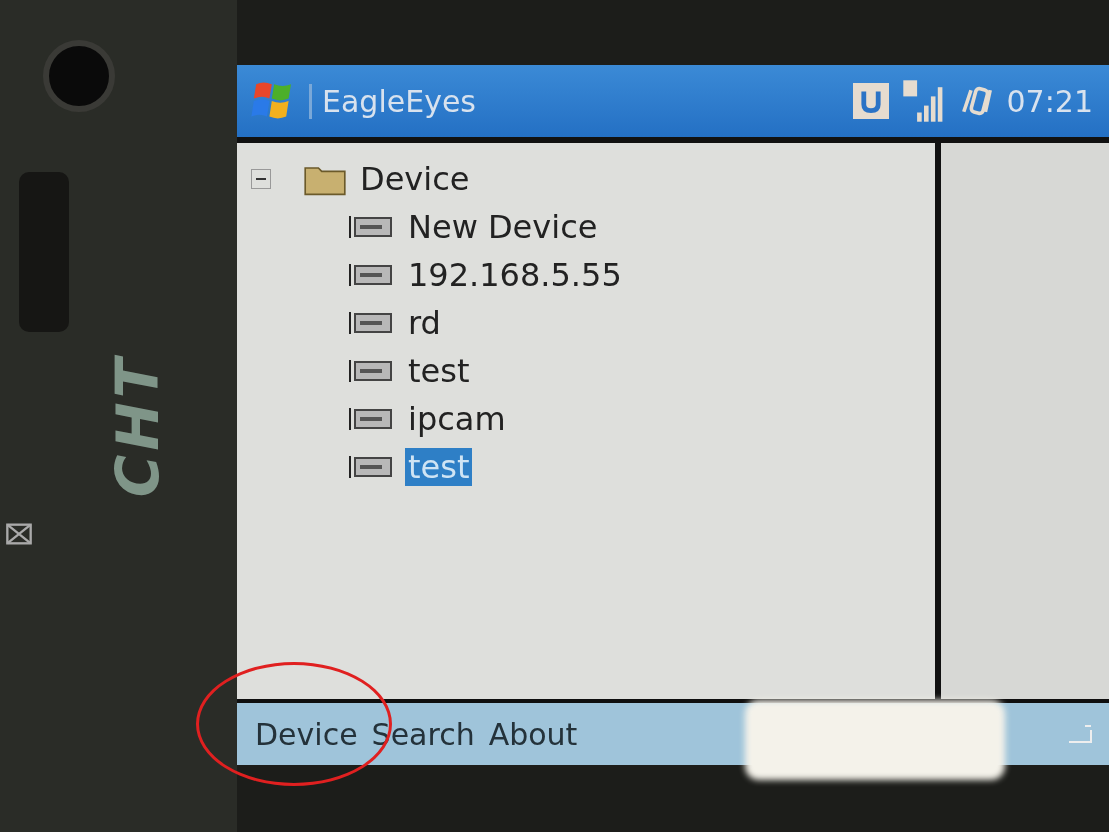 This screenshot has height=832, width=1109. Describe the element at coordinates (306, 734) in the screenshot. I see `menu-item: Device` at that location.